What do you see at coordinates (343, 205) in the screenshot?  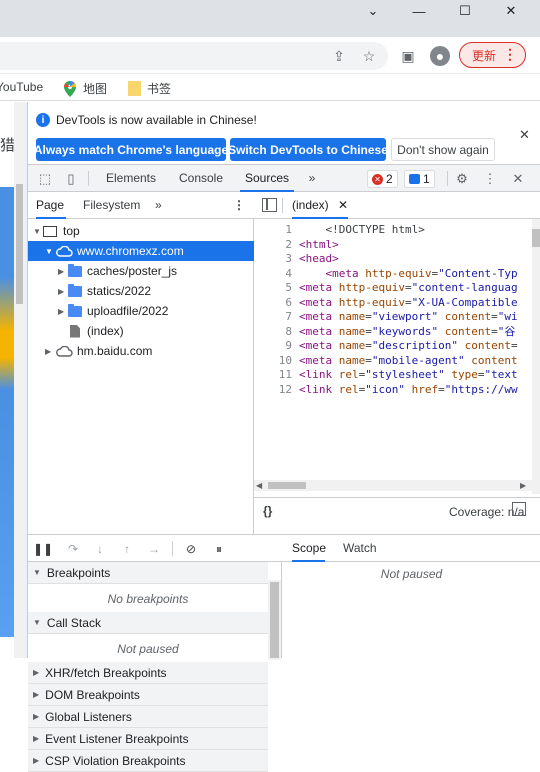 I see `close-tab-icon: ✕` at bounding box center [343, 205].